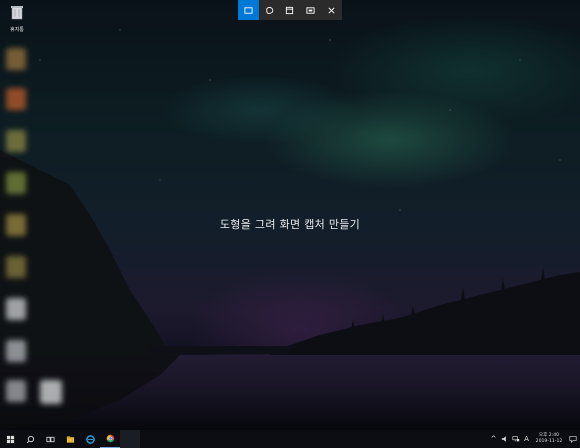 Image resolution: width=580 pixels, height=448 pixels. I want to click on network-icon, so click(515, 439).